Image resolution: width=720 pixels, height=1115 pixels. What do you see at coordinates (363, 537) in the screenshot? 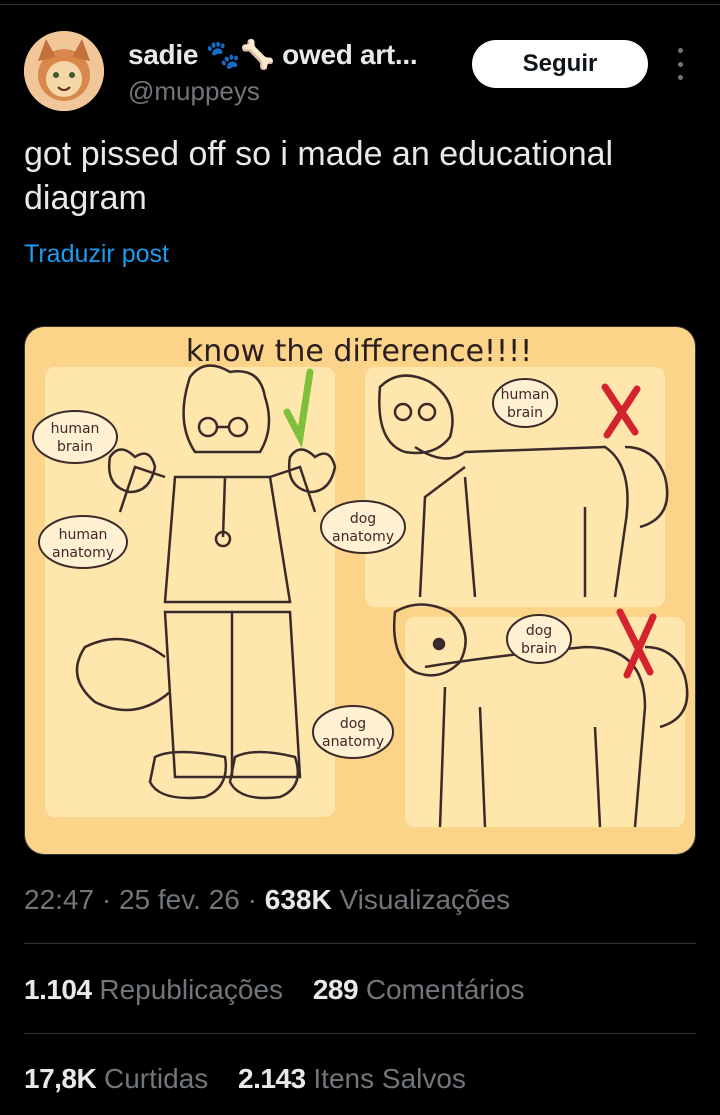
I see `label-dog-anatomy-1-line2: anatomy` at bounding box center [363, 537].